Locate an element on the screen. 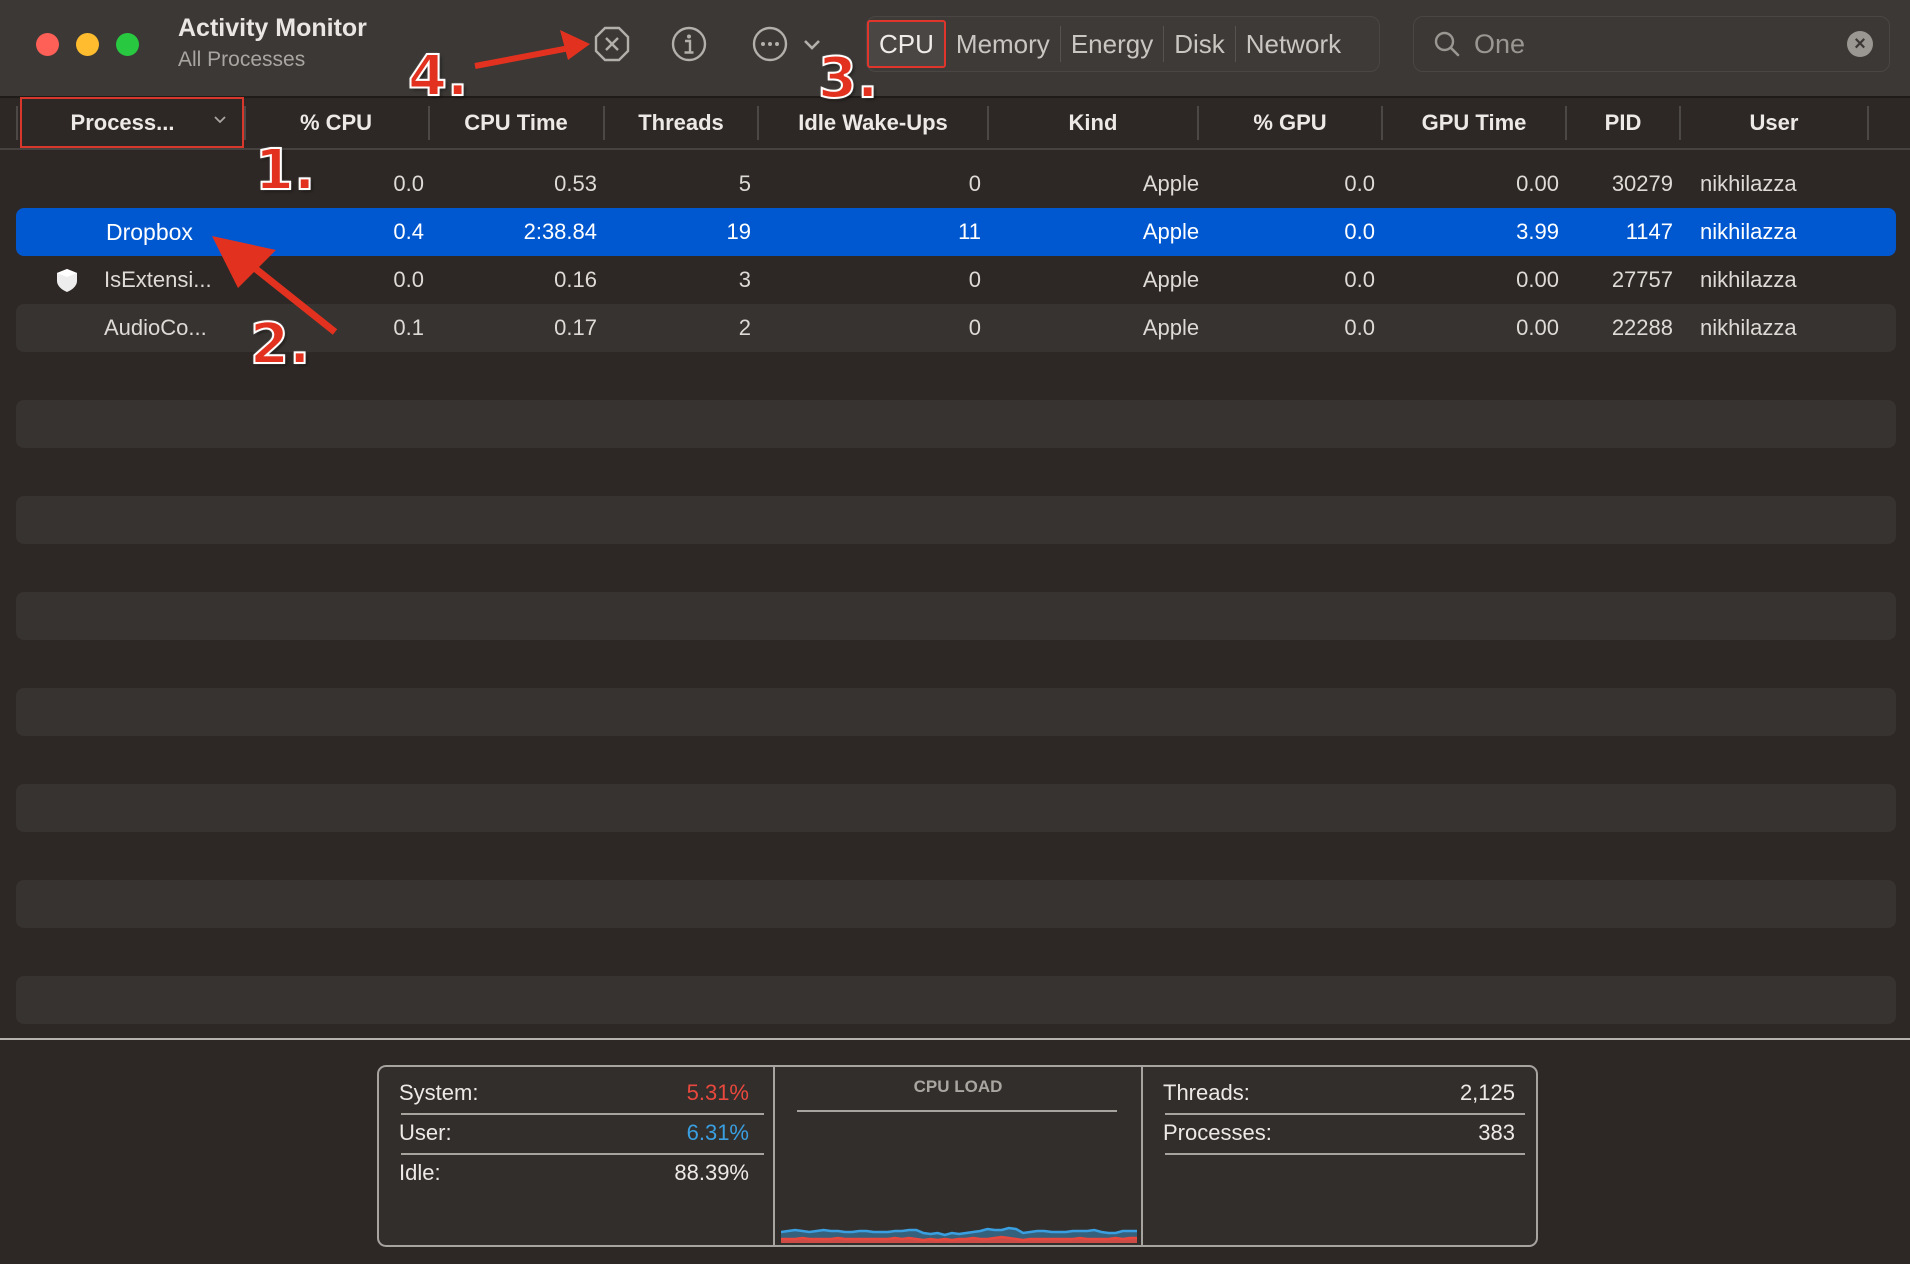 Image resolution: width=1910 pixels, height=1264 pixels. ellipsis-circle-icon is located at coordinates (770, 44).